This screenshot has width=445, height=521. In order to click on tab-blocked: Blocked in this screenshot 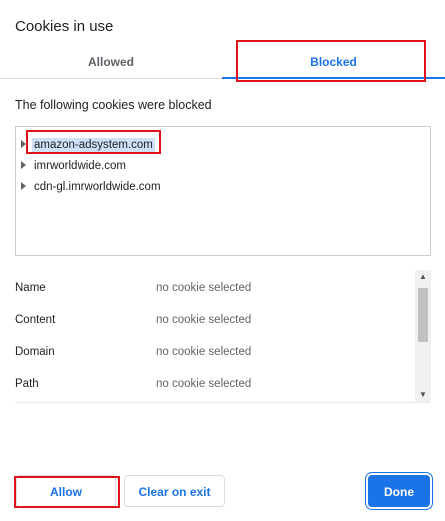, I will do `click(333, 61)`.